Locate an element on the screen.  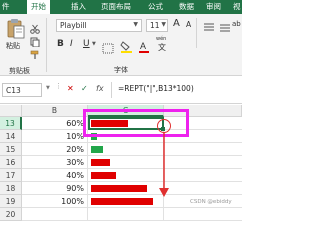
font-size-value: 11 is located at coordinates (155, 25).